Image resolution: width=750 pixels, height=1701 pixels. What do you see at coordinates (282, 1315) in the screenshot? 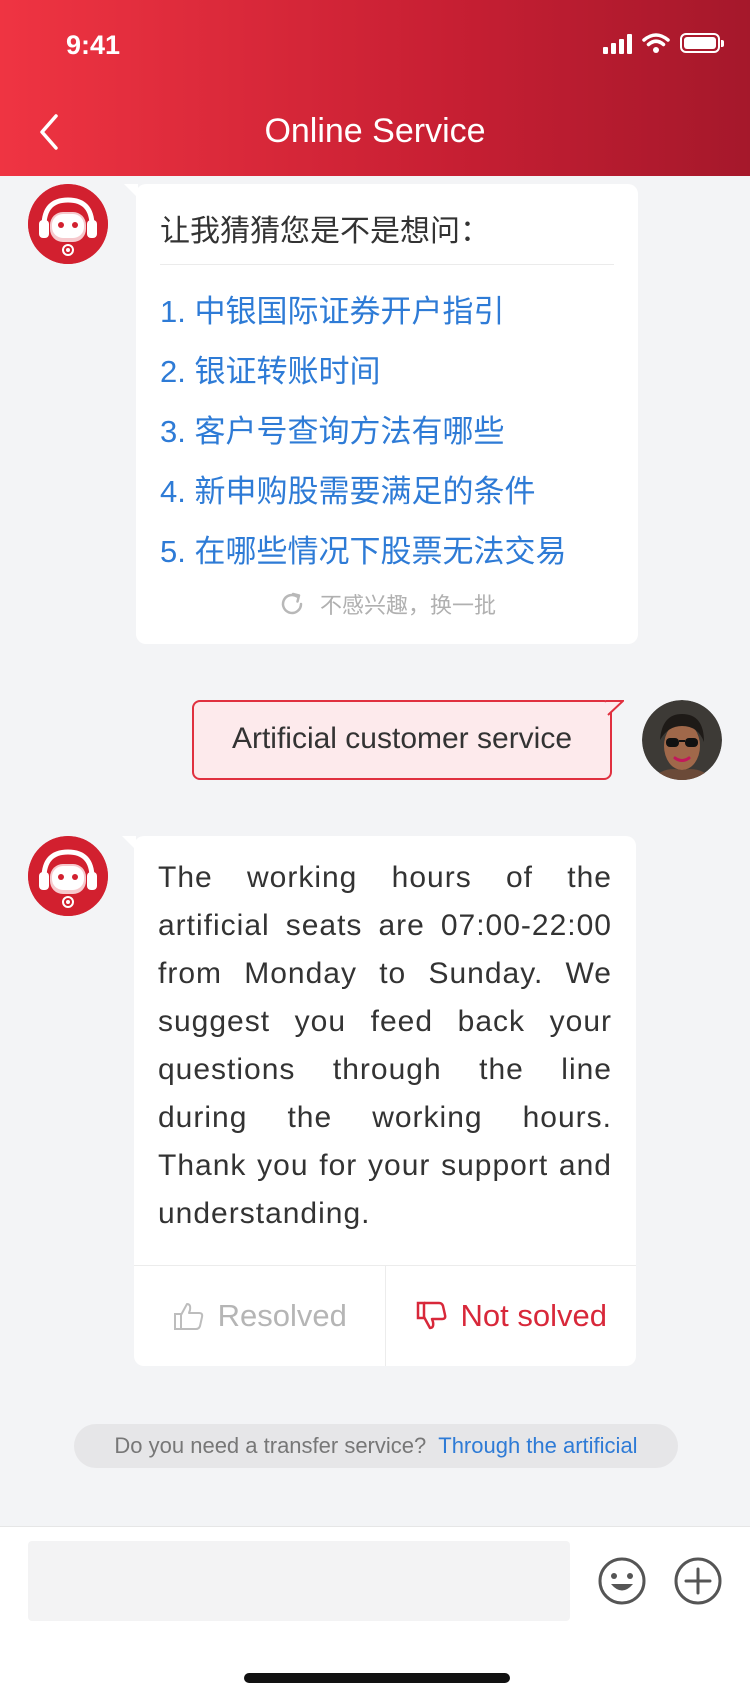
I see `resolved-label: Resolved` at bounding box center [282, 1315].